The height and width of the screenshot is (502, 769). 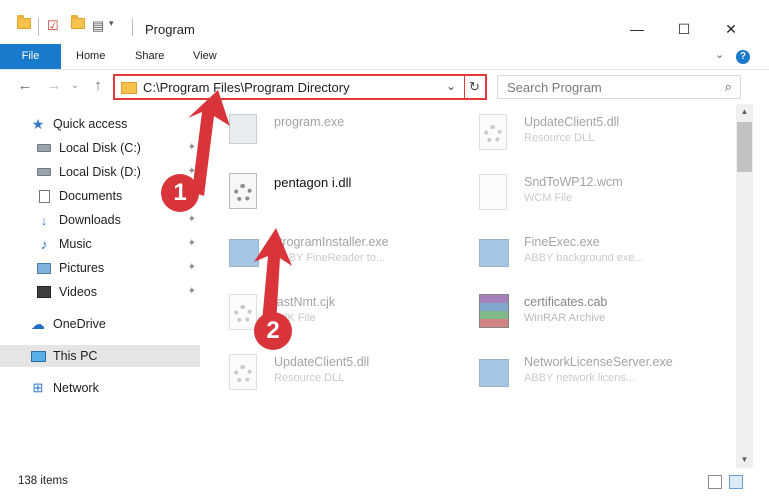 I want to click on star-icon: ★, so click(x=38, y=123).